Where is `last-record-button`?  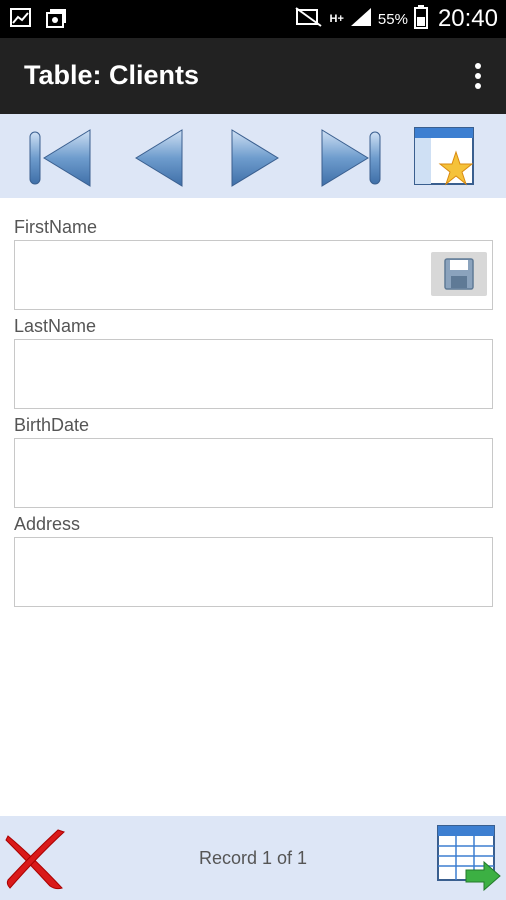
last-record-button is located at coordinates (351, 157).